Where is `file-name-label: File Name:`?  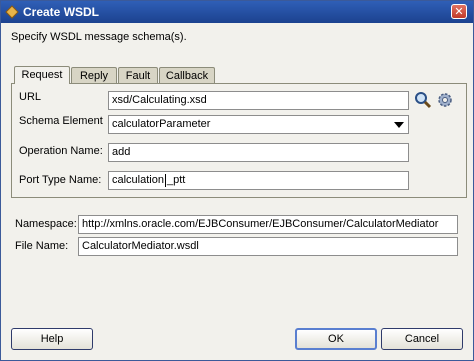 file-name-label: File Name: is located at coordinates (42, 246).